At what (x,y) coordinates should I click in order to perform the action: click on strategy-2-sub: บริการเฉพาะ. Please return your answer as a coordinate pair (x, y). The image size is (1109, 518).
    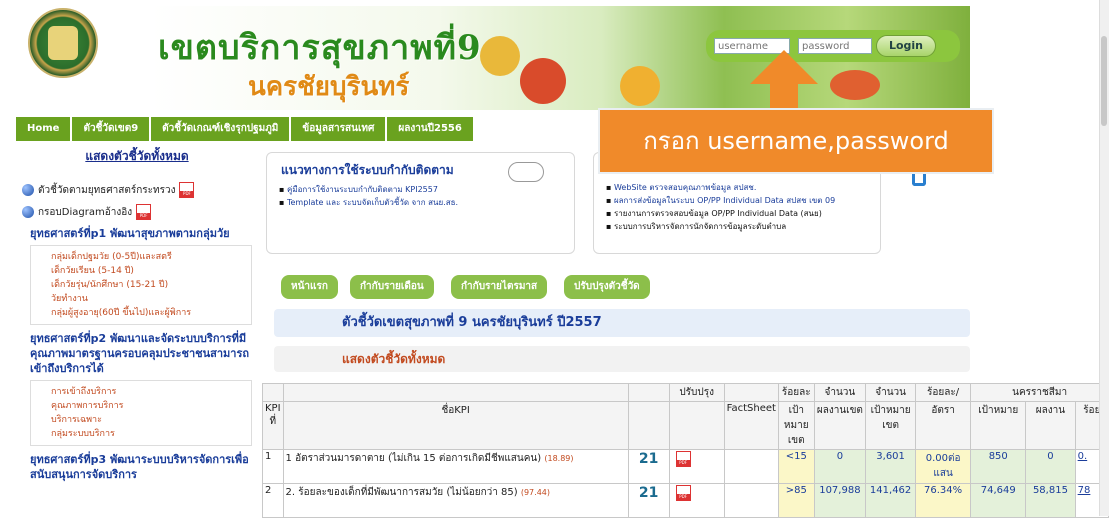
    Looking at the image, I should click on (151, 420).